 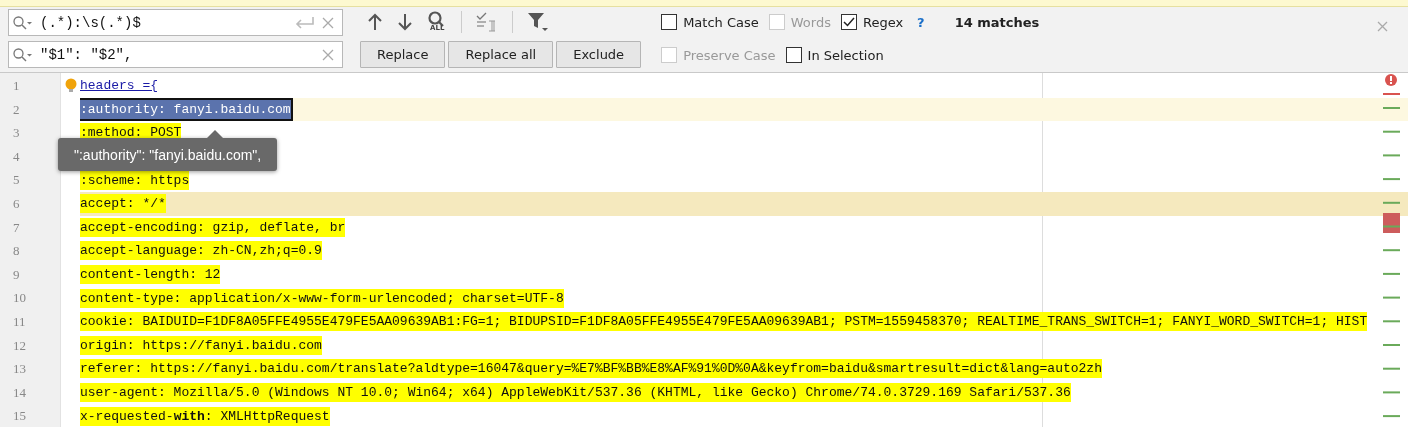 I want to click on line-number: 9, so click(x=16, y=274).